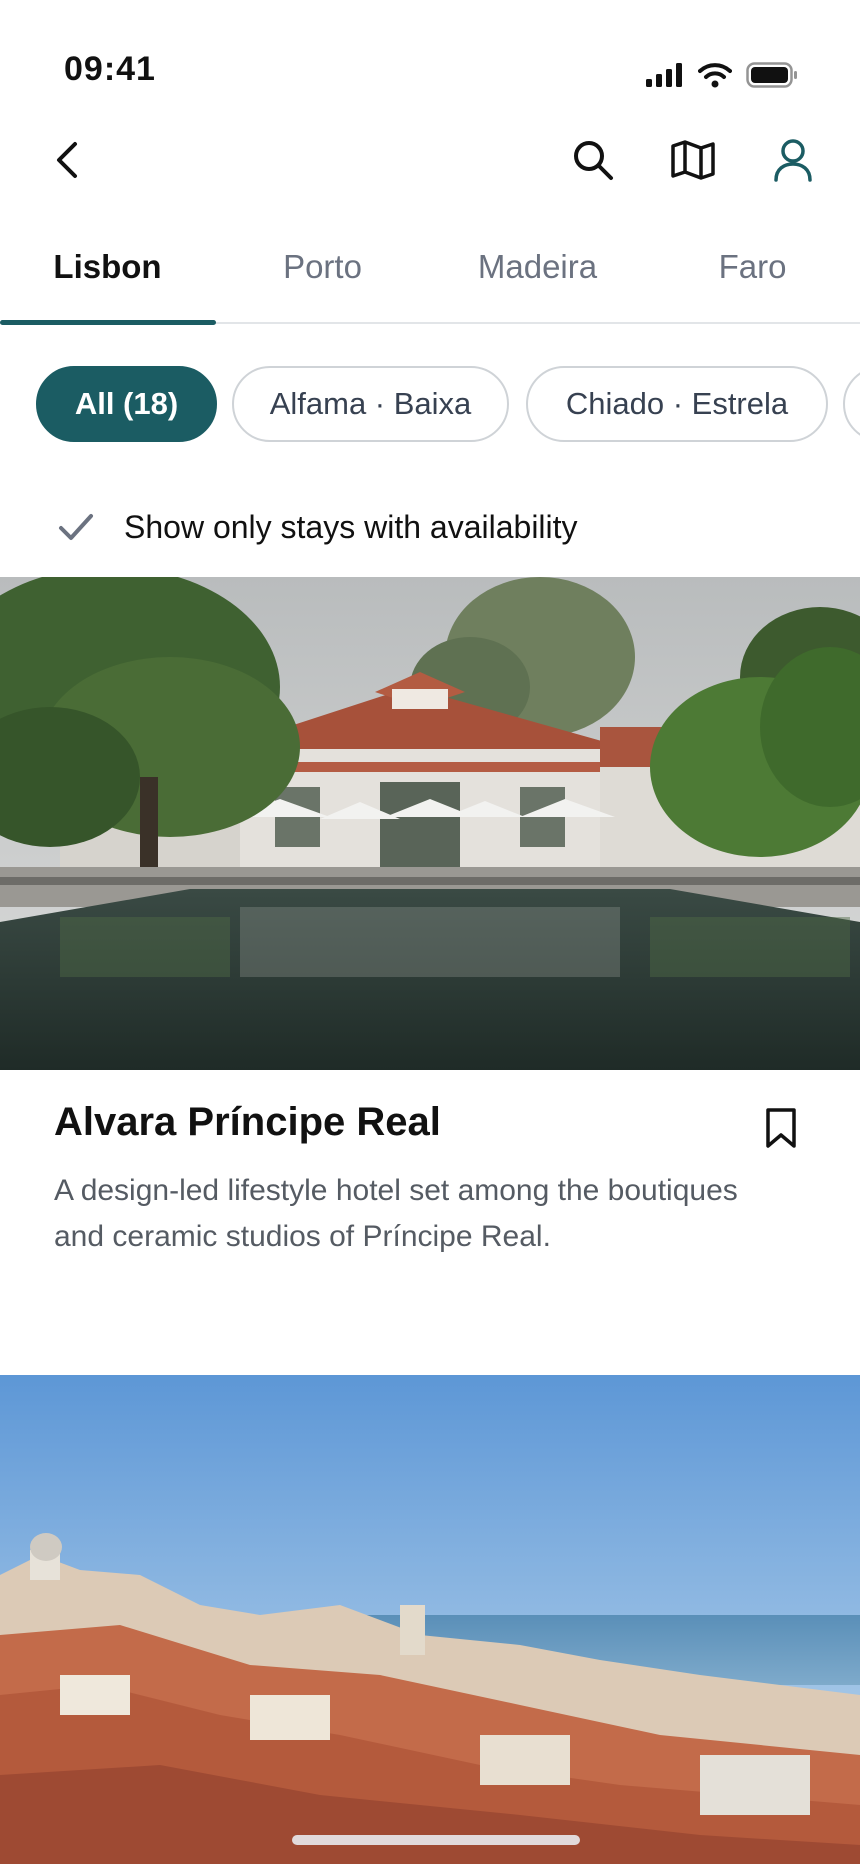 Image resolution: width=860 pixels, height=1864 pixels. Describe the element at coordinates (851, 404) in the screenshot. I see `chip-more` at that location.